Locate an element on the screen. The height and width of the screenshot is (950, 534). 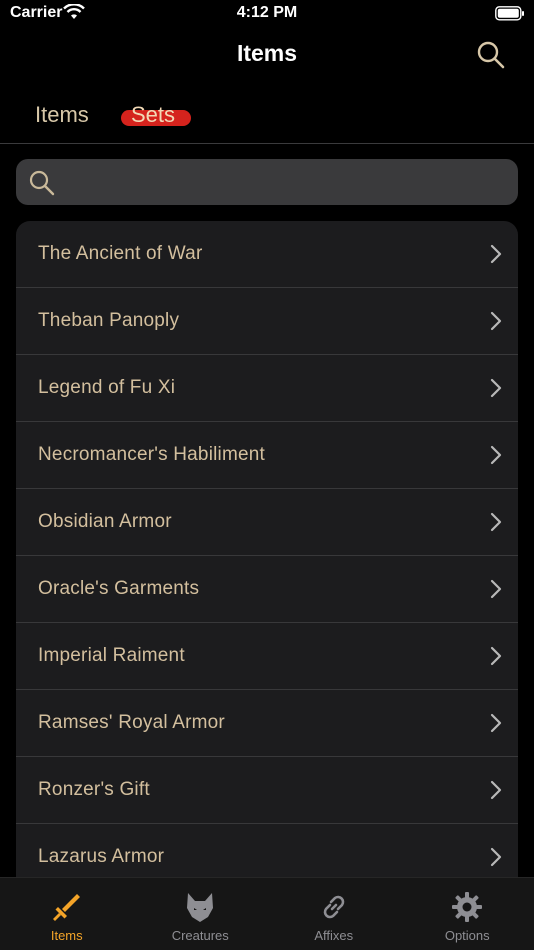
segmented-control: Items Sets is located at coordinates (267, 116).